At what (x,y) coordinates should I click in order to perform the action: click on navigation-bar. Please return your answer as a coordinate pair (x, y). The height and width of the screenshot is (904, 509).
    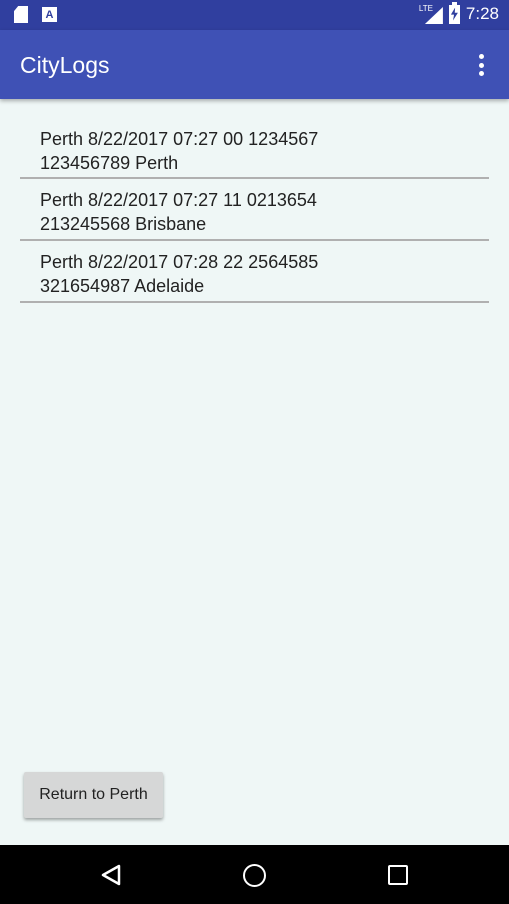
    Looking at the image, I should click on (254, 874).